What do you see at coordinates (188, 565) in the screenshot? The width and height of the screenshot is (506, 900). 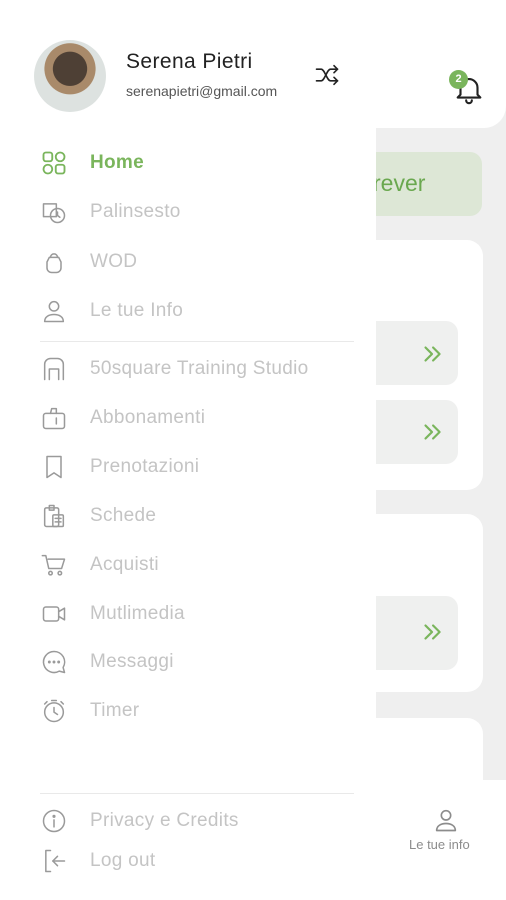 I see `menu-item-acquisti: Acquisti` at bounding box center [188, 565].